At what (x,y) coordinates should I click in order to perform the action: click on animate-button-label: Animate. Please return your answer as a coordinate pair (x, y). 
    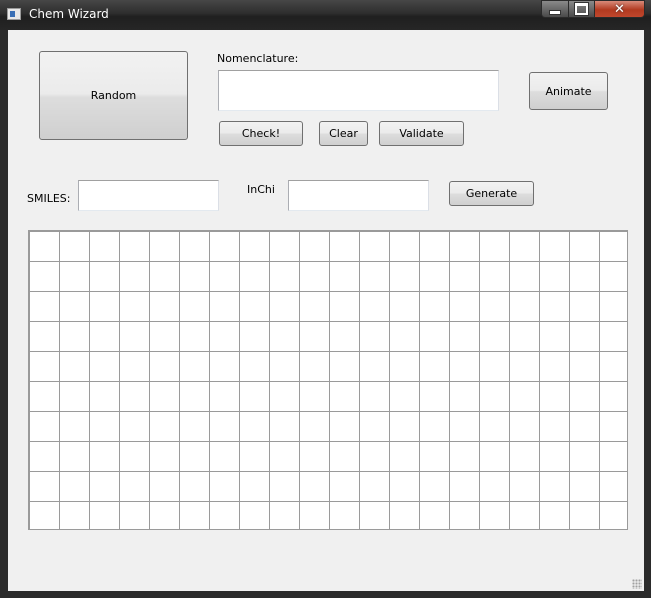
    Looking at the image, I should click on (568, 91).